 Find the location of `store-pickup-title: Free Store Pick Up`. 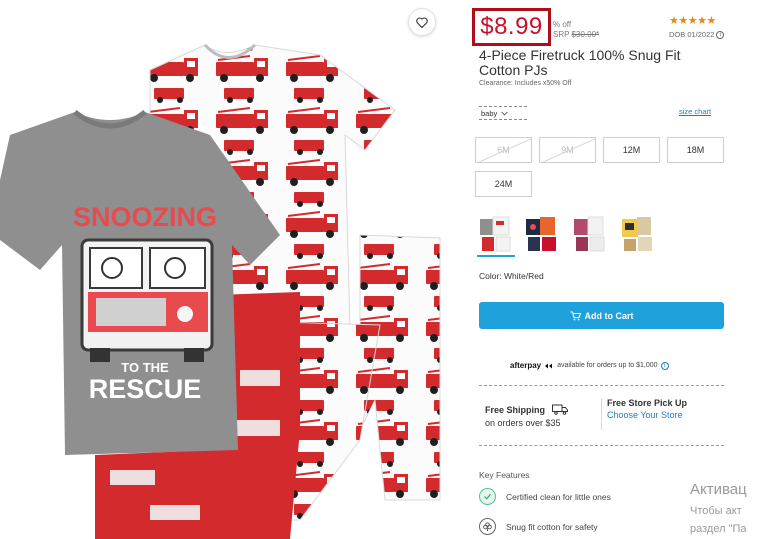

store-pickup-title: Free Store Pick Up is located at coordinates (647, 403).